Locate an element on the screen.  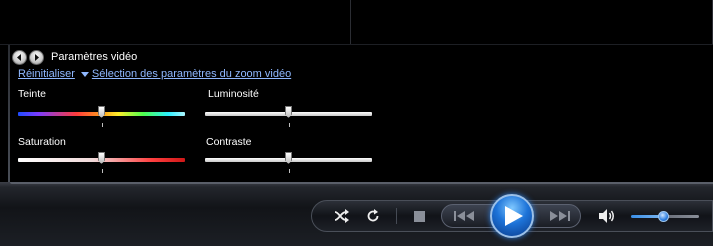
brightness-label: Luminosité is located at coordinates (233, 94).